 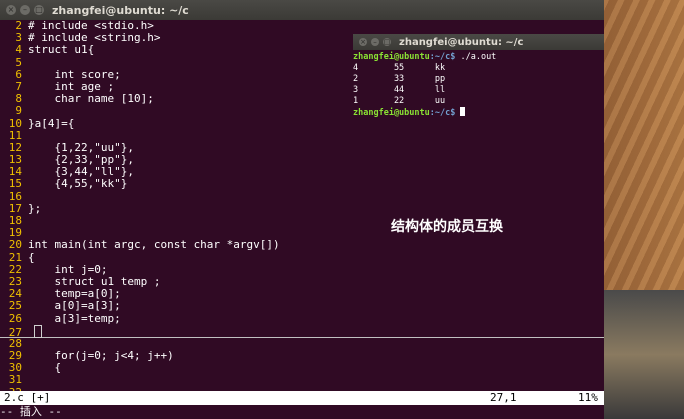 I want to click on output-line: 3 44 ll, so click(x=399, y=90).